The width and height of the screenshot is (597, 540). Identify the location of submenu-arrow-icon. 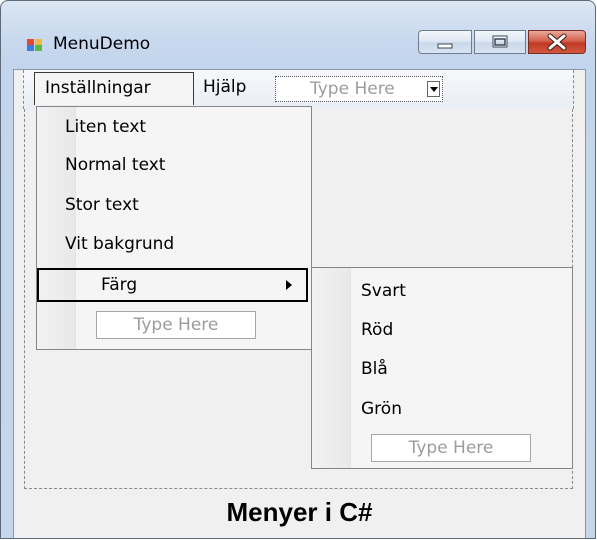
(289, 285).